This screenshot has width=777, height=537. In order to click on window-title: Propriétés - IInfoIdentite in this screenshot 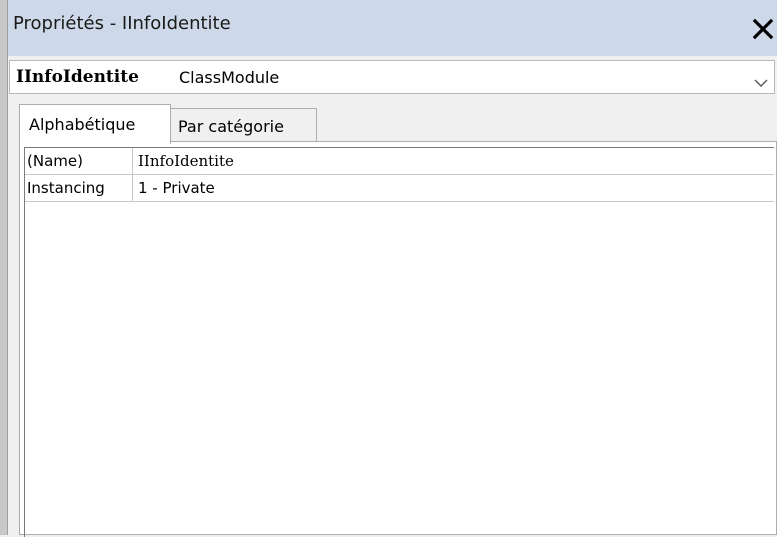, I will do `click(122, 23)`.